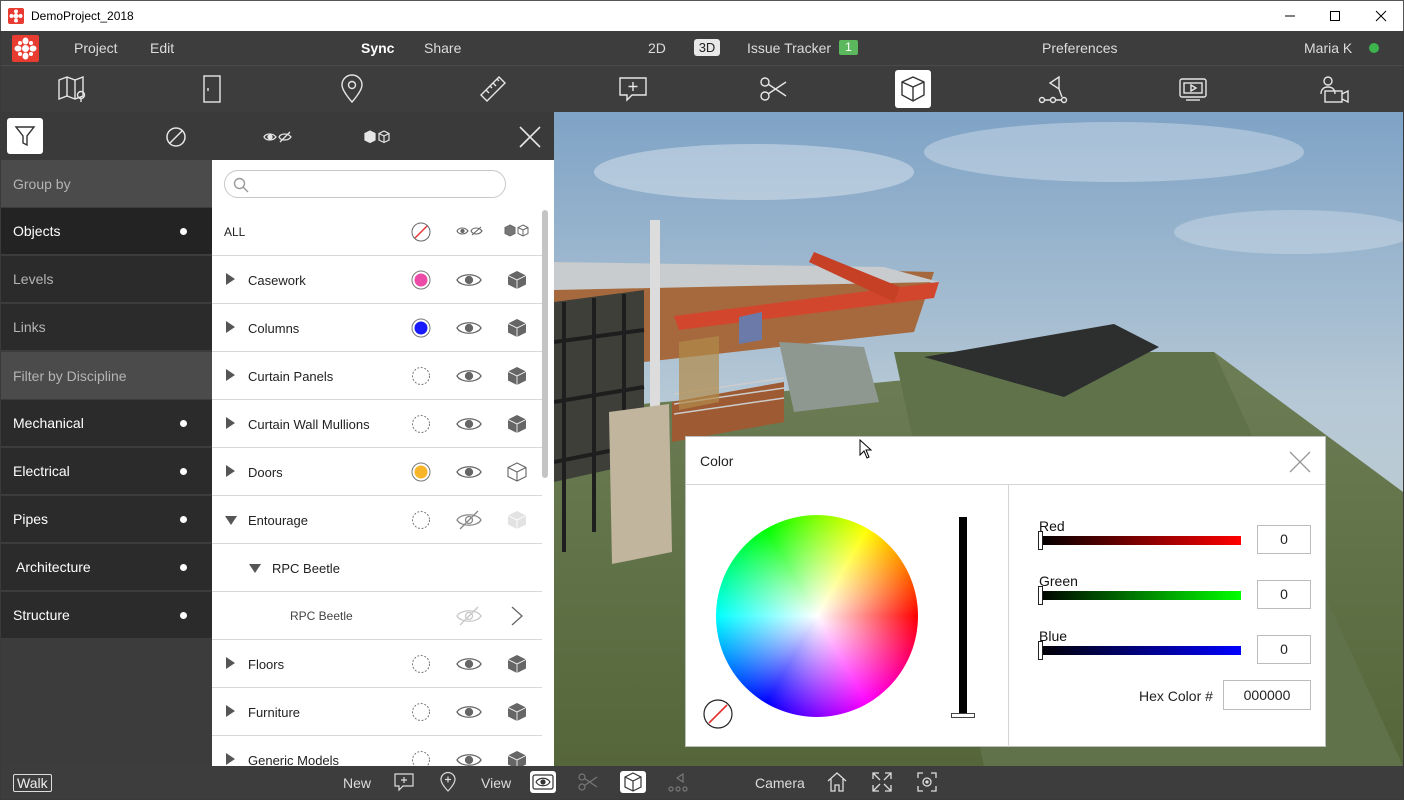 This screenshot has height=800, width=1404. What do you see at coordinates (421, 472) in the screenshot?
I see `color-swatch-orange` at bounding box center [421, 472].